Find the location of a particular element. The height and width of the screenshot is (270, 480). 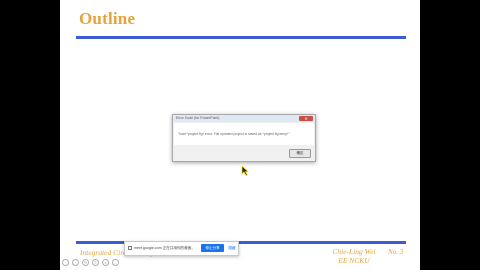

screen-share-text: meet.google.com 正在共用你的畫面。 is located at coordinates (164, 248).